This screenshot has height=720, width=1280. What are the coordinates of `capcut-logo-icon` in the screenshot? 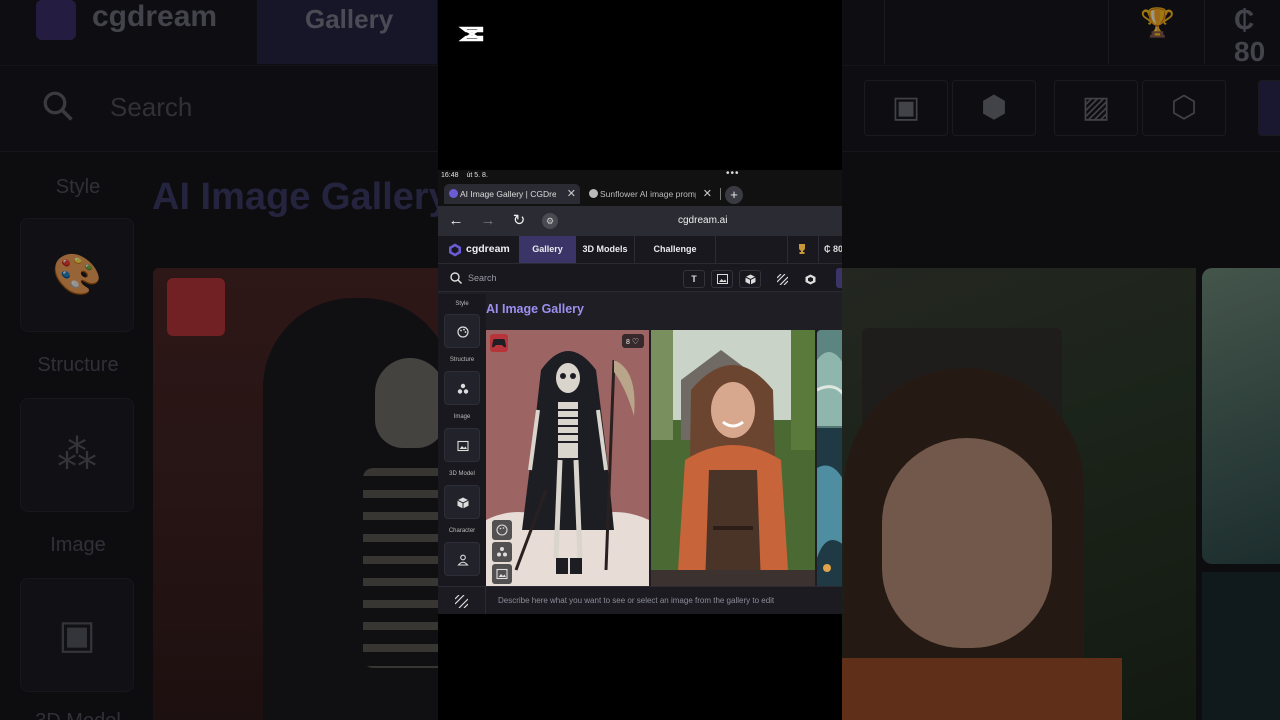 It's located at (471, 34).